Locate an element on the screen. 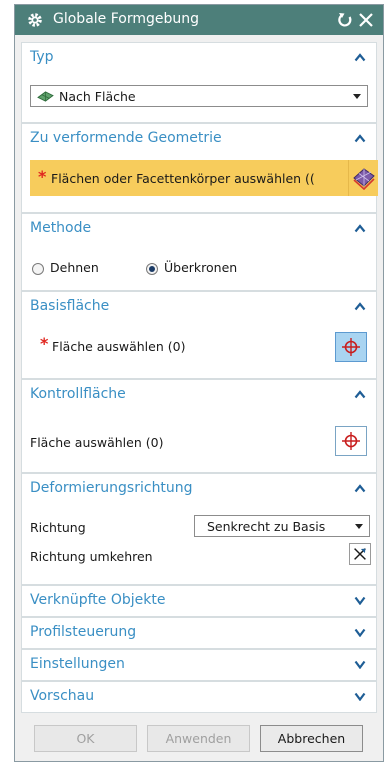  close-icon is located at coordinates (366, 20).